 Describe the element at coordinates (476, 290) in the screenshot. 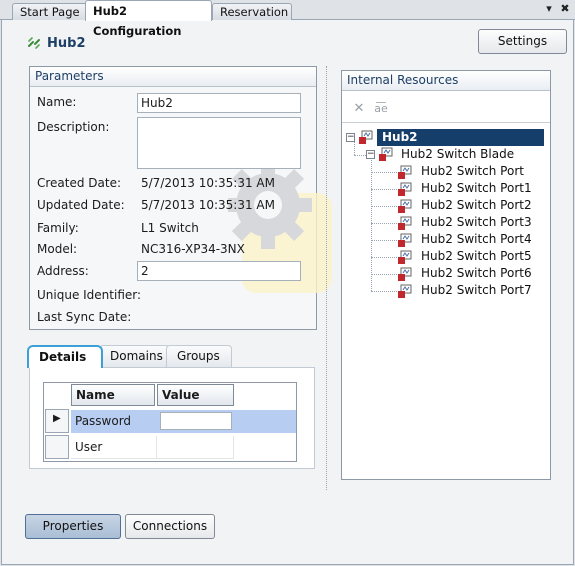

I see `tree-node-port: Hub2 Switch Port7` at that location.